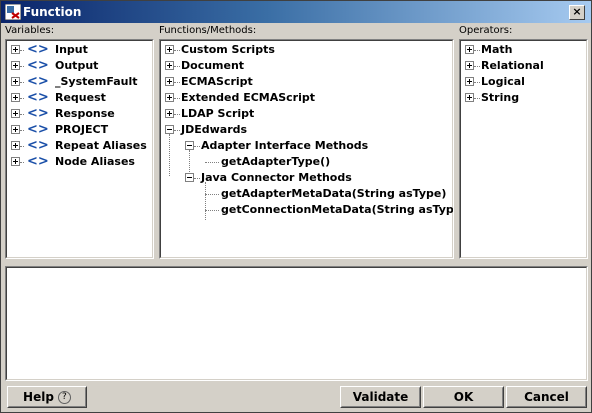 Image resolution: width=592 pixels, height=413 pixels. I want to click on tree-item-label: Logical, so click(503, 81).